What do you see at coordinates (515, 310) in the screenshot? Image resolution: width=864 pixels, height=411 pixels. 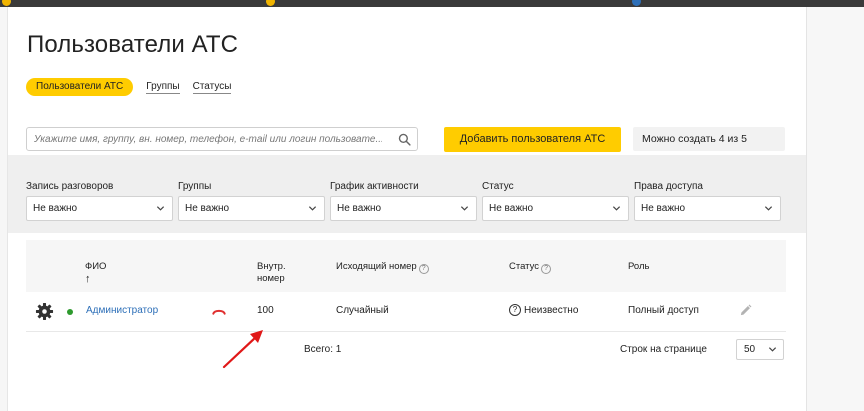 I see `status-unknown-icon: ?` at bounding box center [515, 310].